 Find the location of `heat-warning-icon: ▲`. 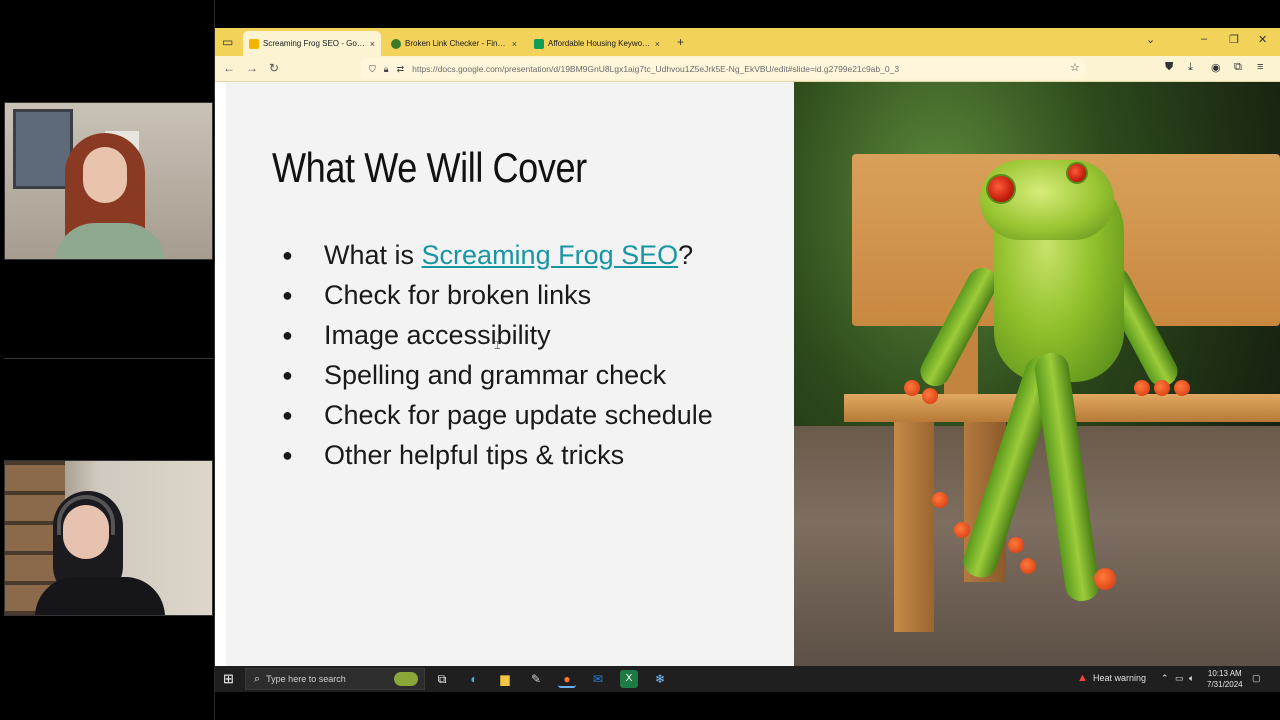

heat-warning-icon: ▲ is located at coordinates (1082, 678).